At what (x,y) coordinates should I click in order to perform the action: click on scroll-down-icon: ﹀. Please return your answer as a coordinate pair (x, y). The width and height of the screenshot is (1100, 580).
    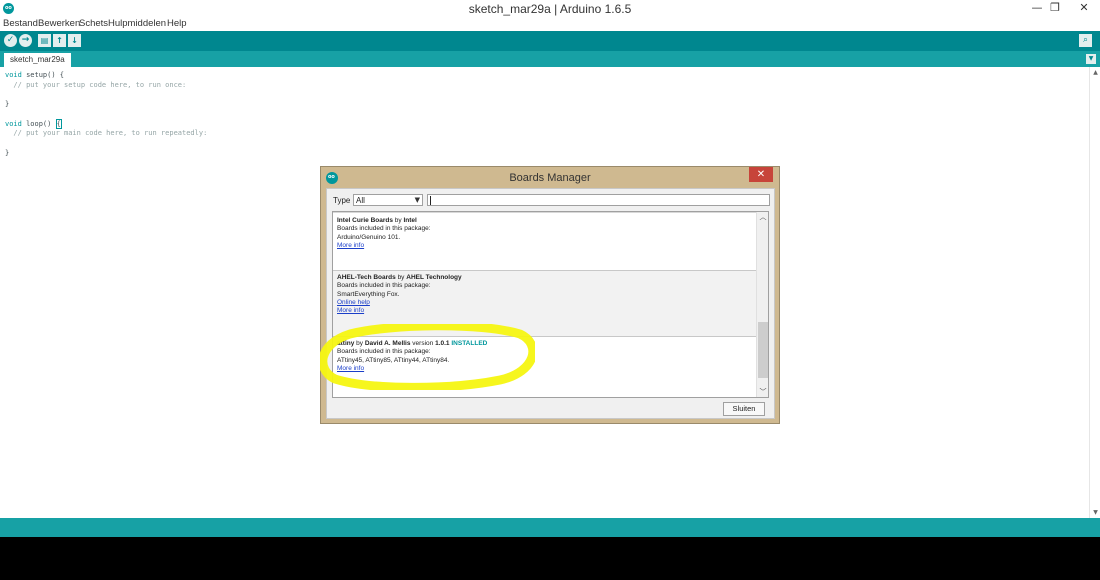
    Looking at the image, I should click on (763, 392).